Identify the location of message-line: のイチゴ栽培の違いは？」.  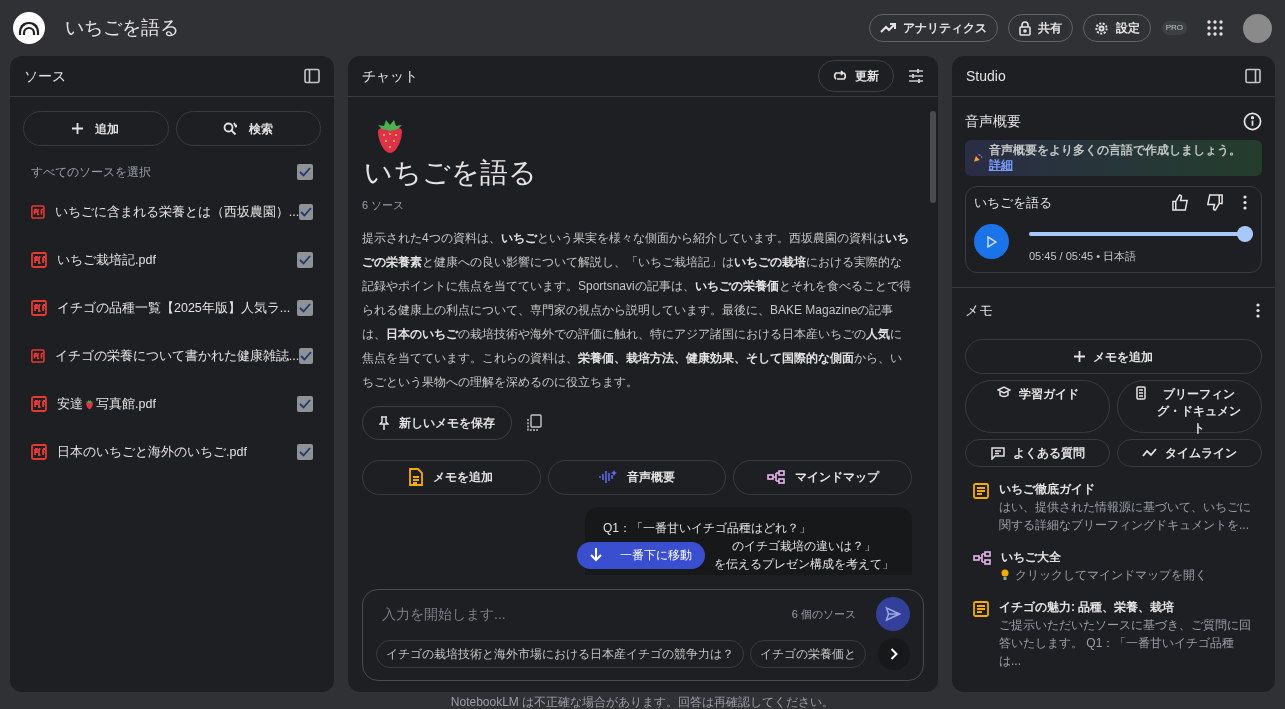
(804, 546).